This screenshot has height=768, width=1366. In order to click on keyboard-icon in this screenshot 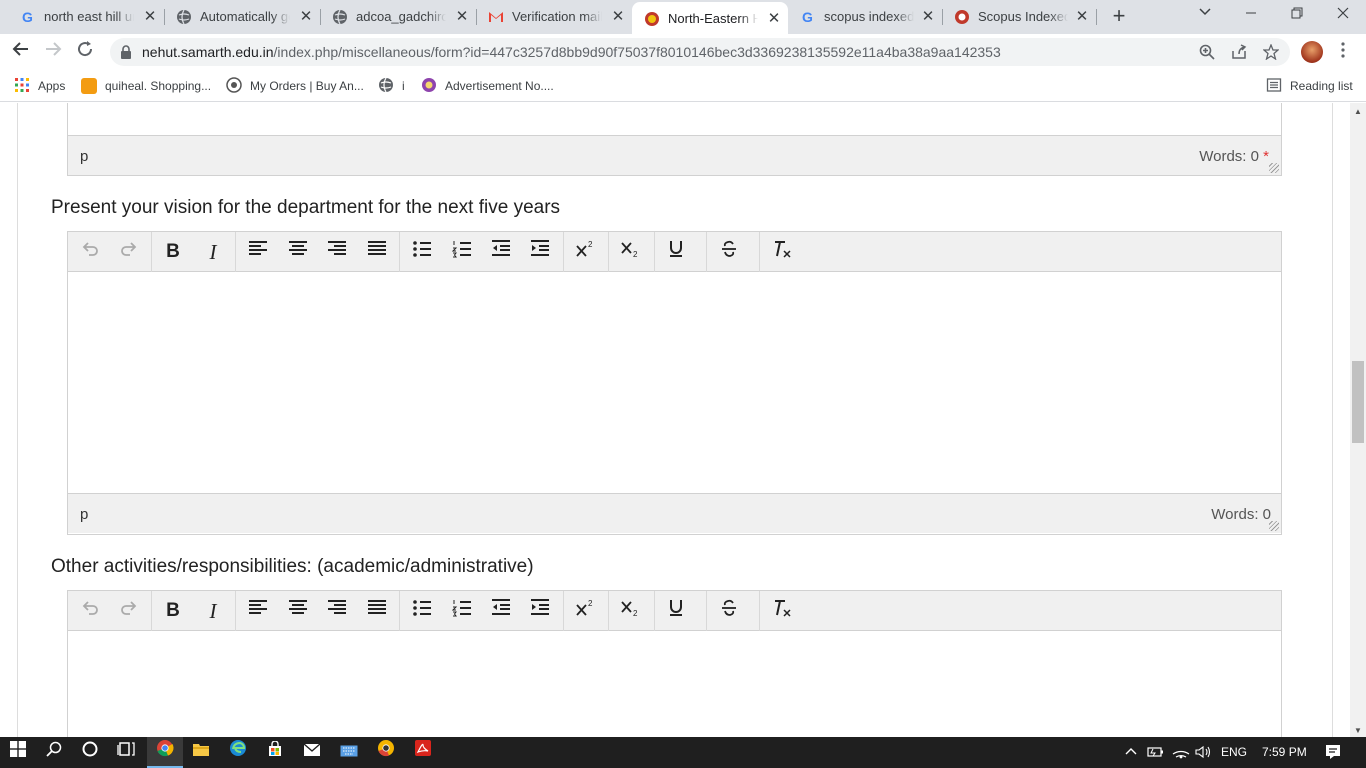, I will do `click(349, 752)`.